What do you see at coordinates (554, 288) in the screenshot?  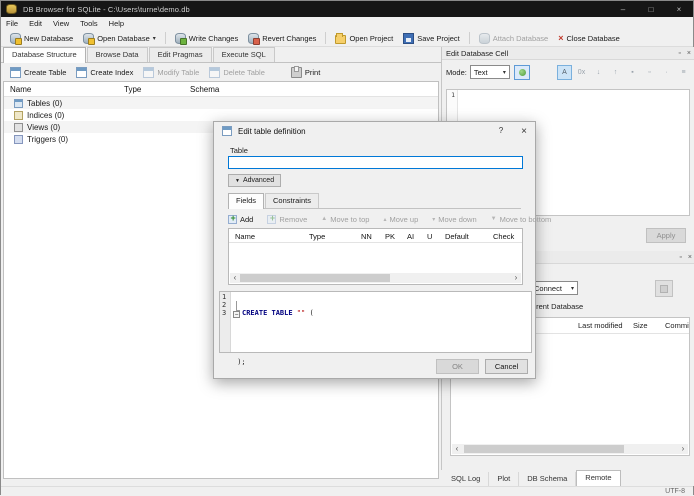 I see `identity-select: Connect ▾` at bounding box center [554, 288].